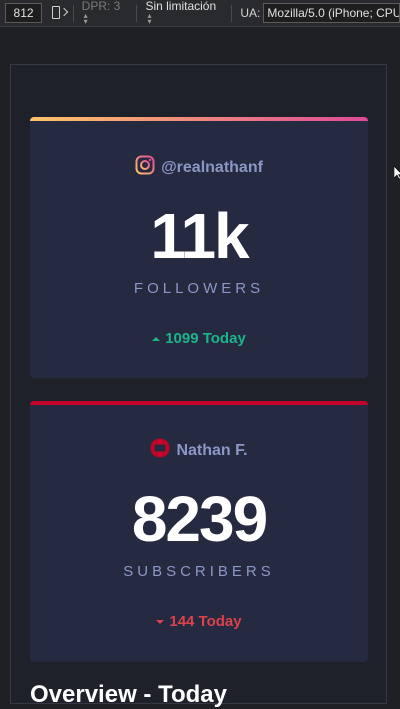 Image resolution: width=400 pixels, height=709 pixels. I want to click on mouse-cursor-icon, so click(396, 175).